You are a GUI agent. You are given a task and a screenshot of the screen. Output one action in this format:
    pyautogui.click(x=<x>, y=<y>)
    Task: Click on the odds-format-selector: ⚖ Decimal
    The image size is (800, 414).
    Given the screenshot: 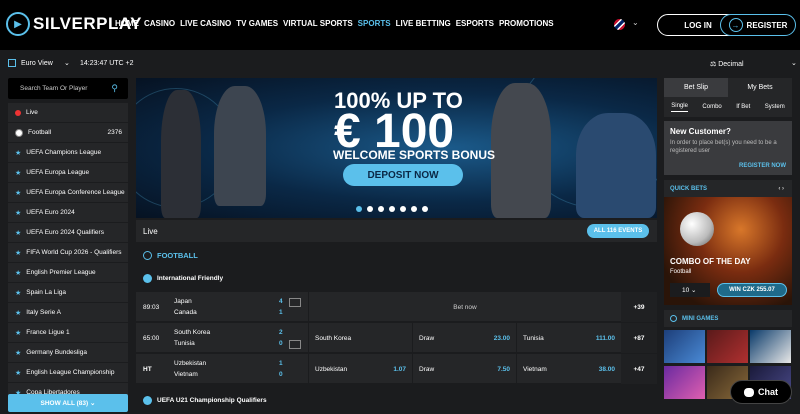 What is the action you would take?
    pyautogui.click(x=727, y=64)
    